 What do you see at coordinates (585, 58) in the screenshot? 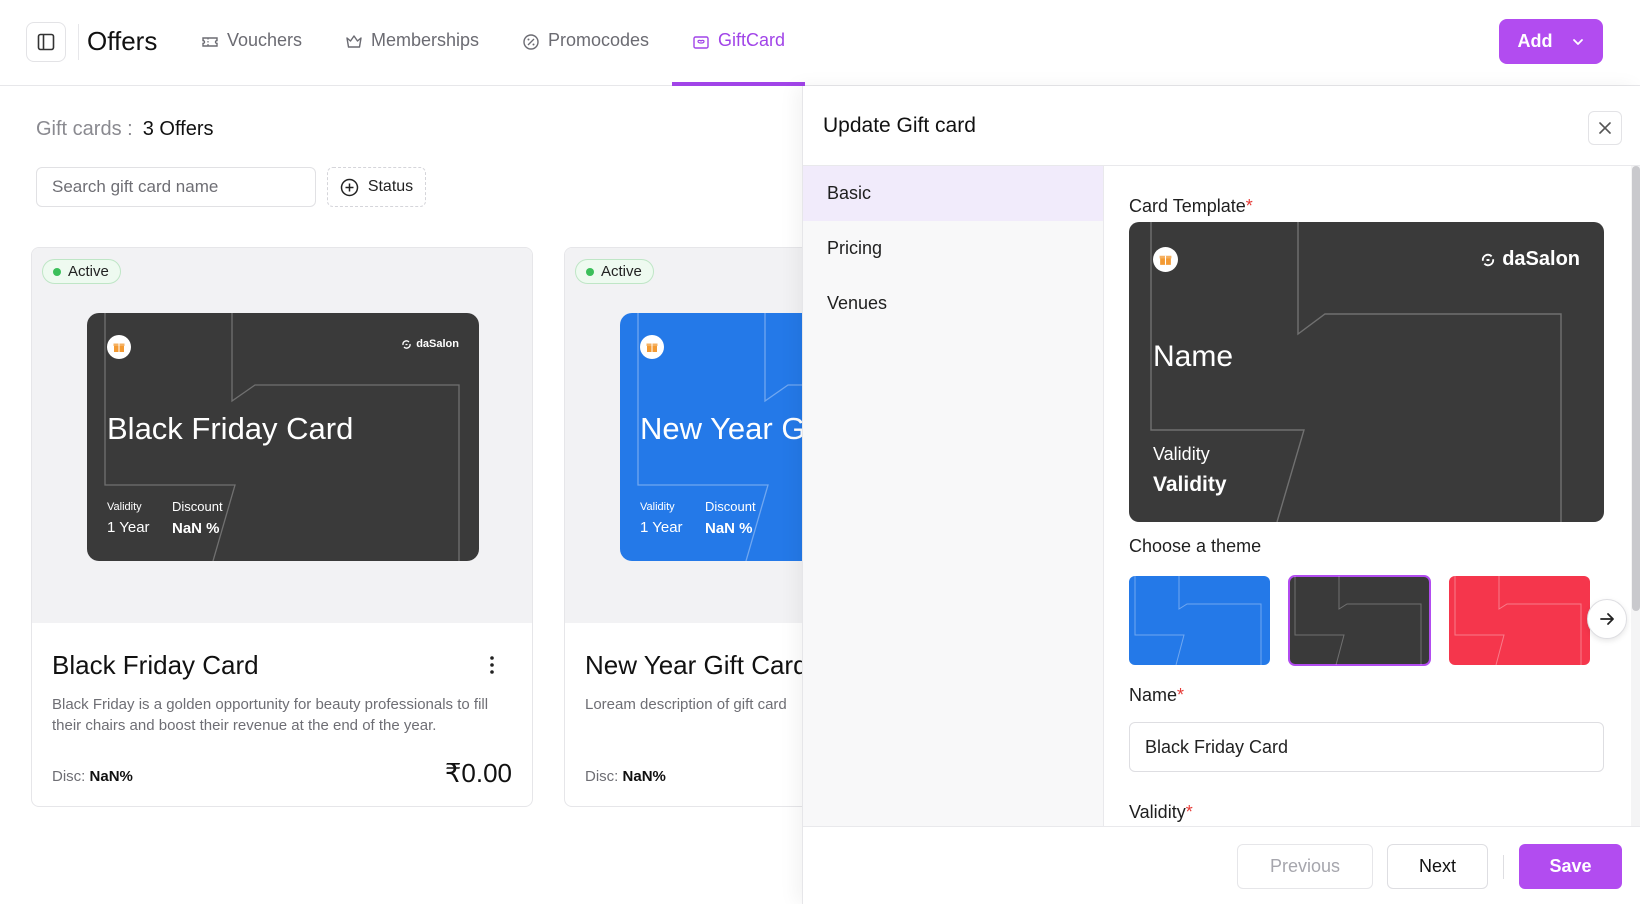
I see `tab-promocodes: Promocodes` at bounding box center [585, 58].